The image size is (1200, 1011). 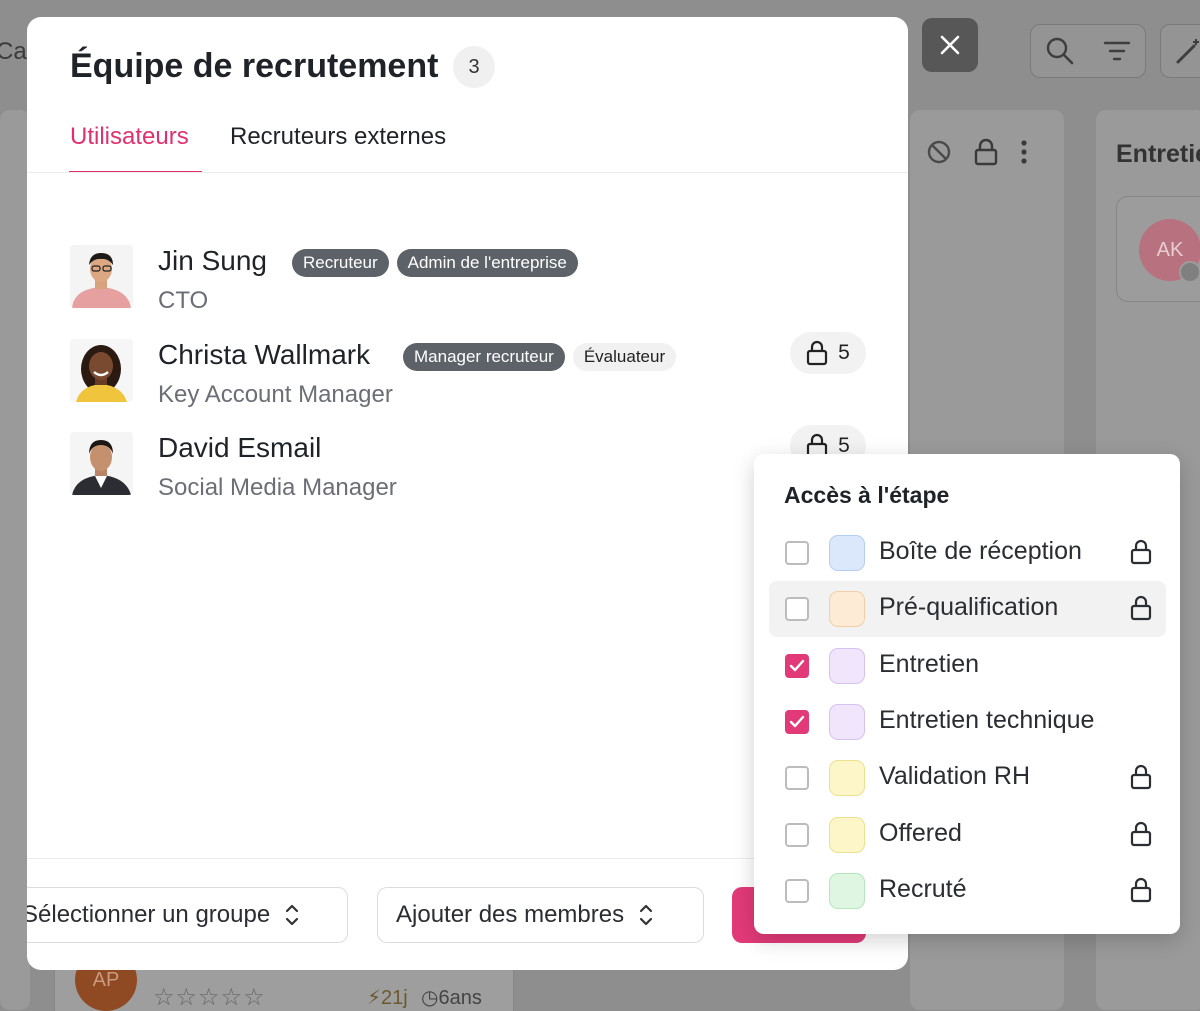 What do you see at coordinates (183, 300) in the screenshot?
I see `member-role: CTO` at bounding box center [183, 300].